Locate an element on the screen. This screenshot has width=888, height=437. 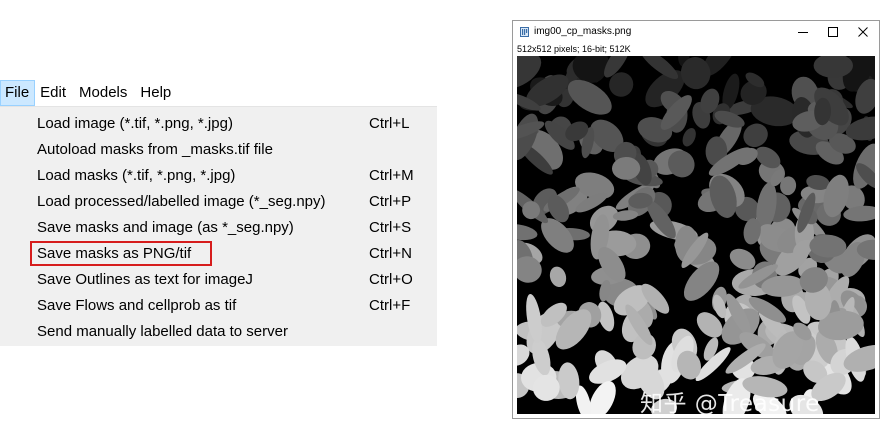
menu-item-label: Save Outlines as text for imageJ is located at coordinates (145, 279).